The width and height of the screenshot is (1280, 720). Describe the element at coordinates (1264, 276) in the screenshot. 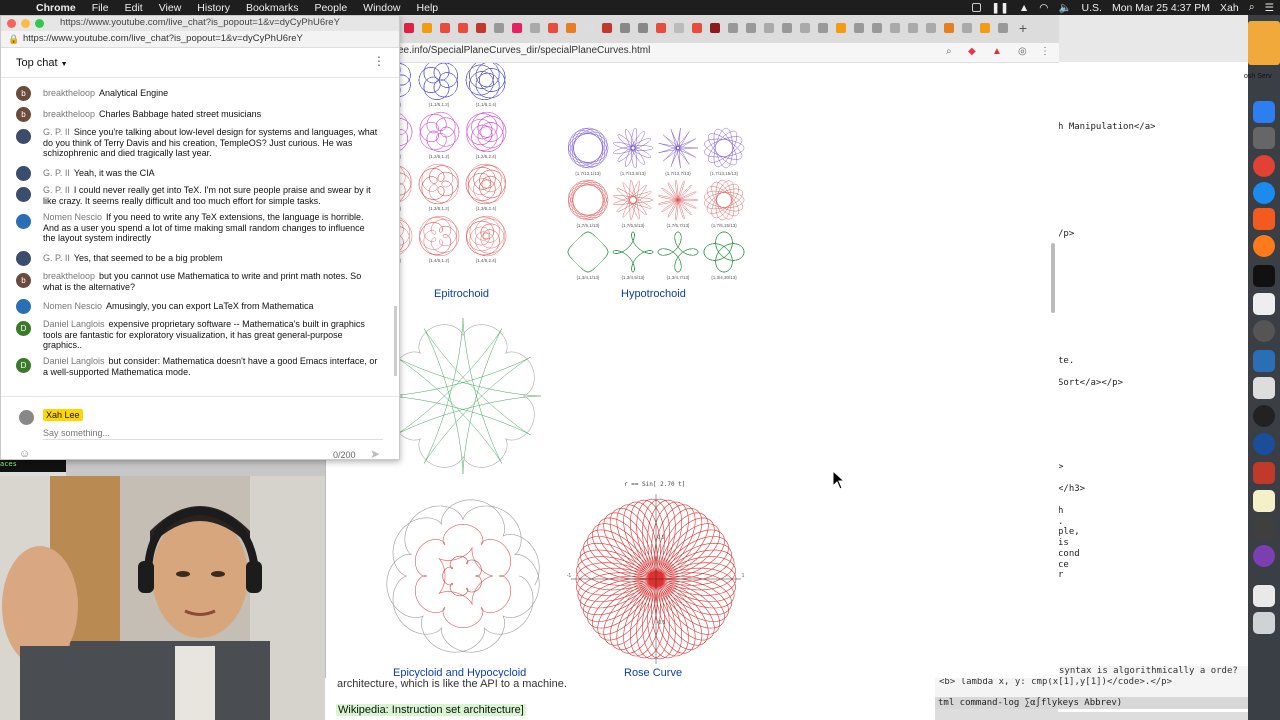

I see `terminal-icon` at that location.